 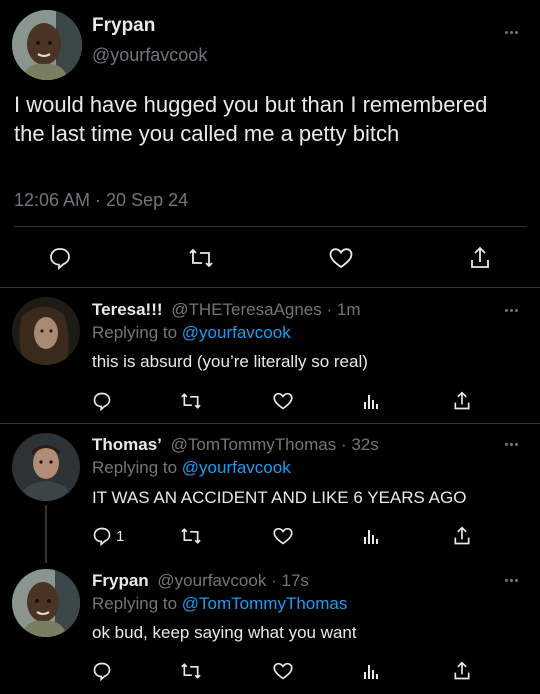 What do you see at coordinates (246, 309) in the screenshot?
I see `handle: @THETeresaAgnes` at bounding box center [246, 309].